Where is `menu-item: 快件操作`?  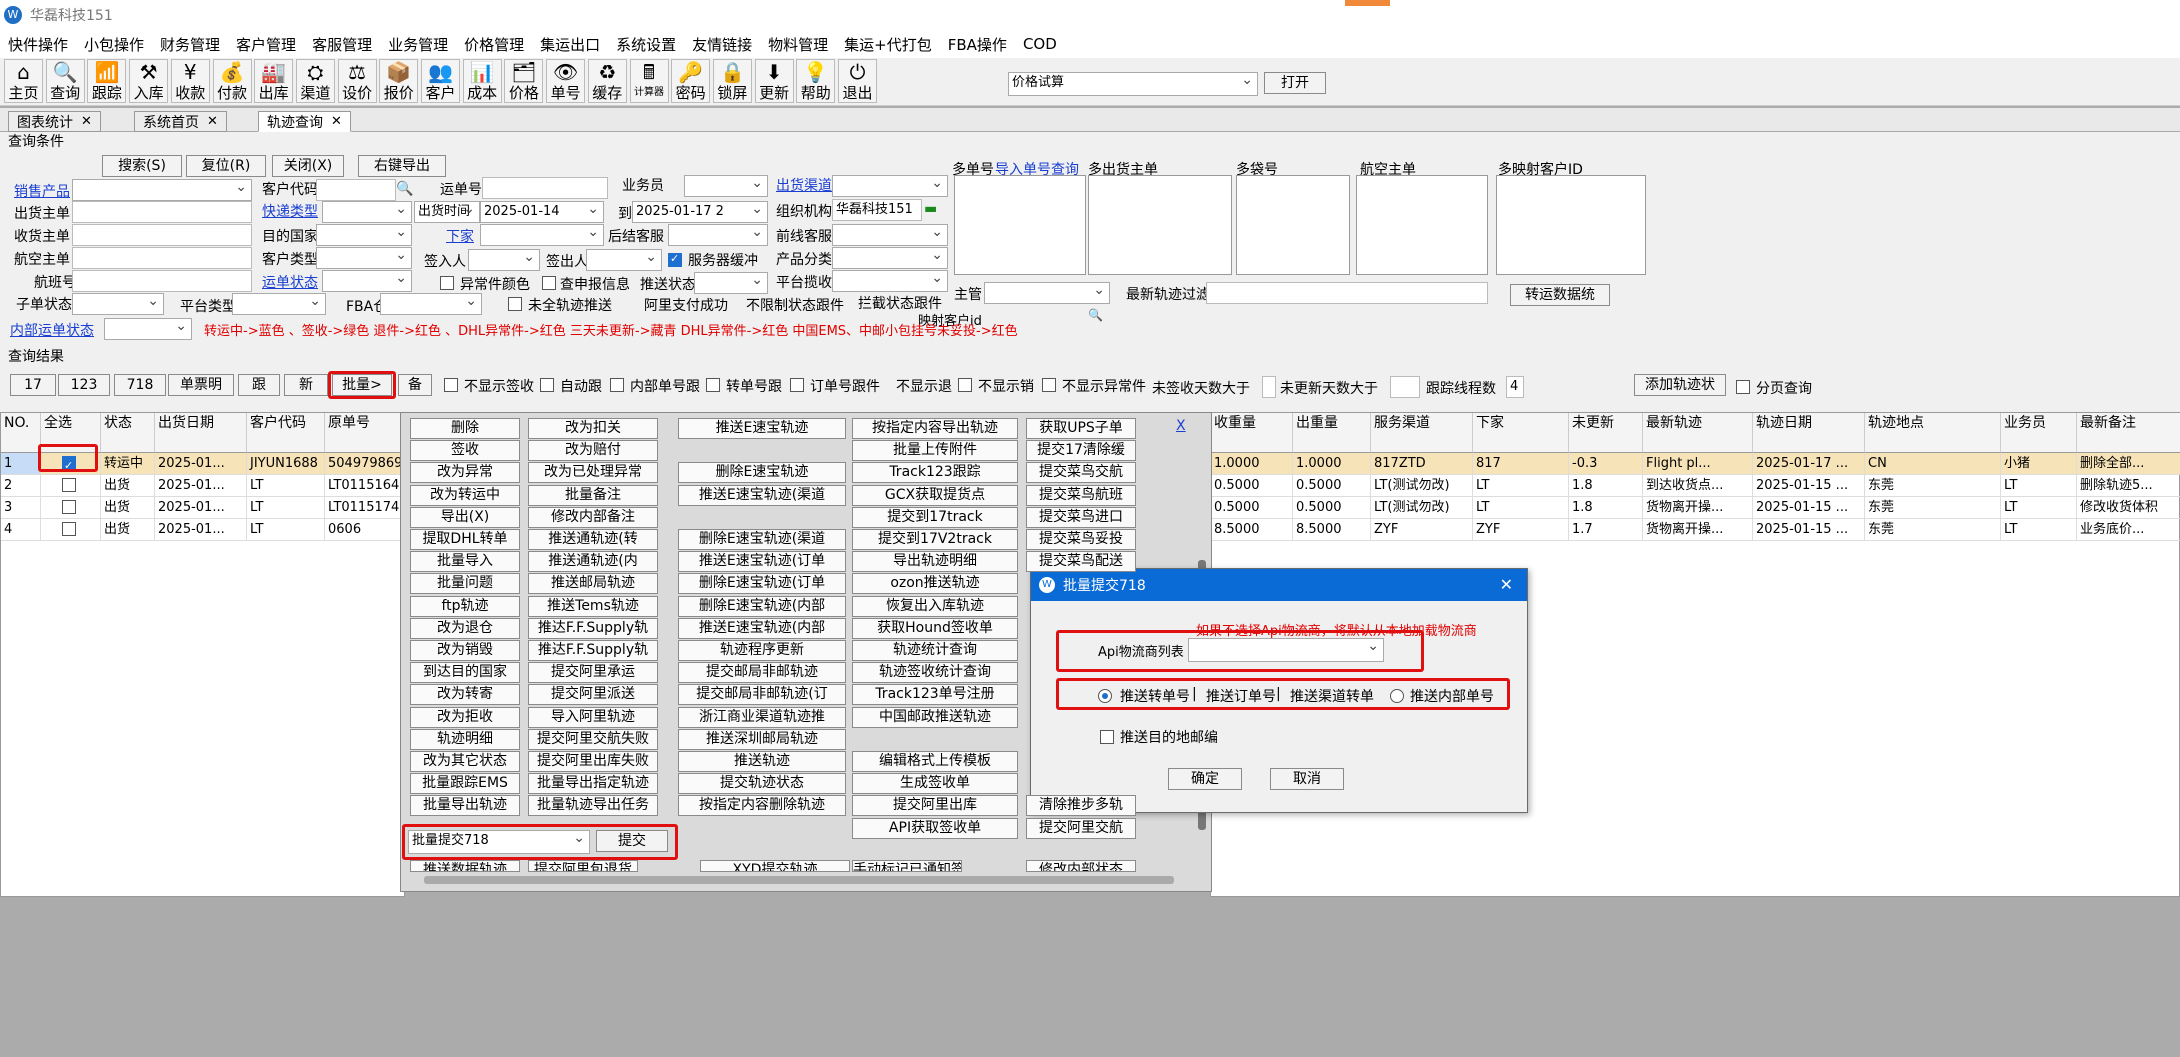 menu-item: 快件操作 is located at coordinates (38, 44).